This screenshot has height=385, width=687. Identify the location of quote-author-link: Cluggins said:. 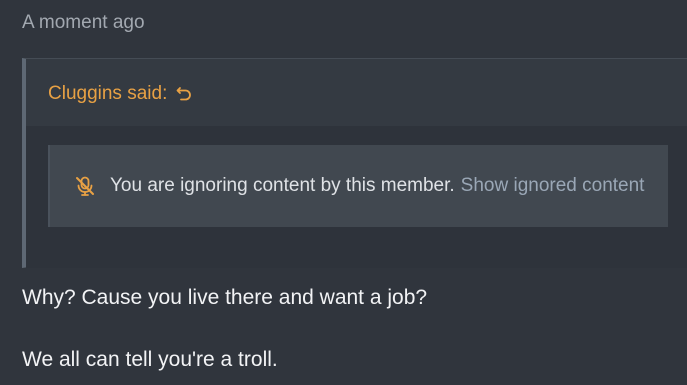
(120, 94).